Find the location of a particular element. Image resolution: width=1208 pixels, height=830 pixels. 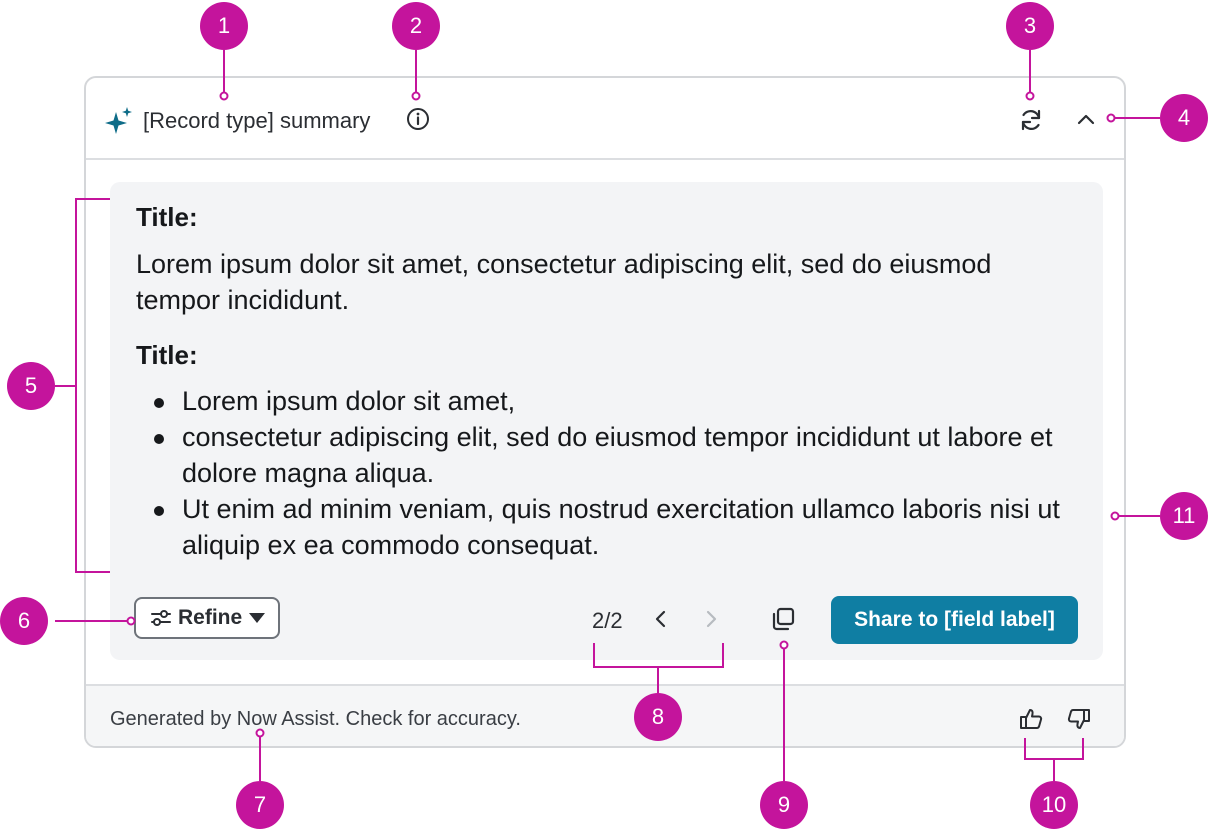

thumbs-down-icon is located at coordinates (1079, 719).